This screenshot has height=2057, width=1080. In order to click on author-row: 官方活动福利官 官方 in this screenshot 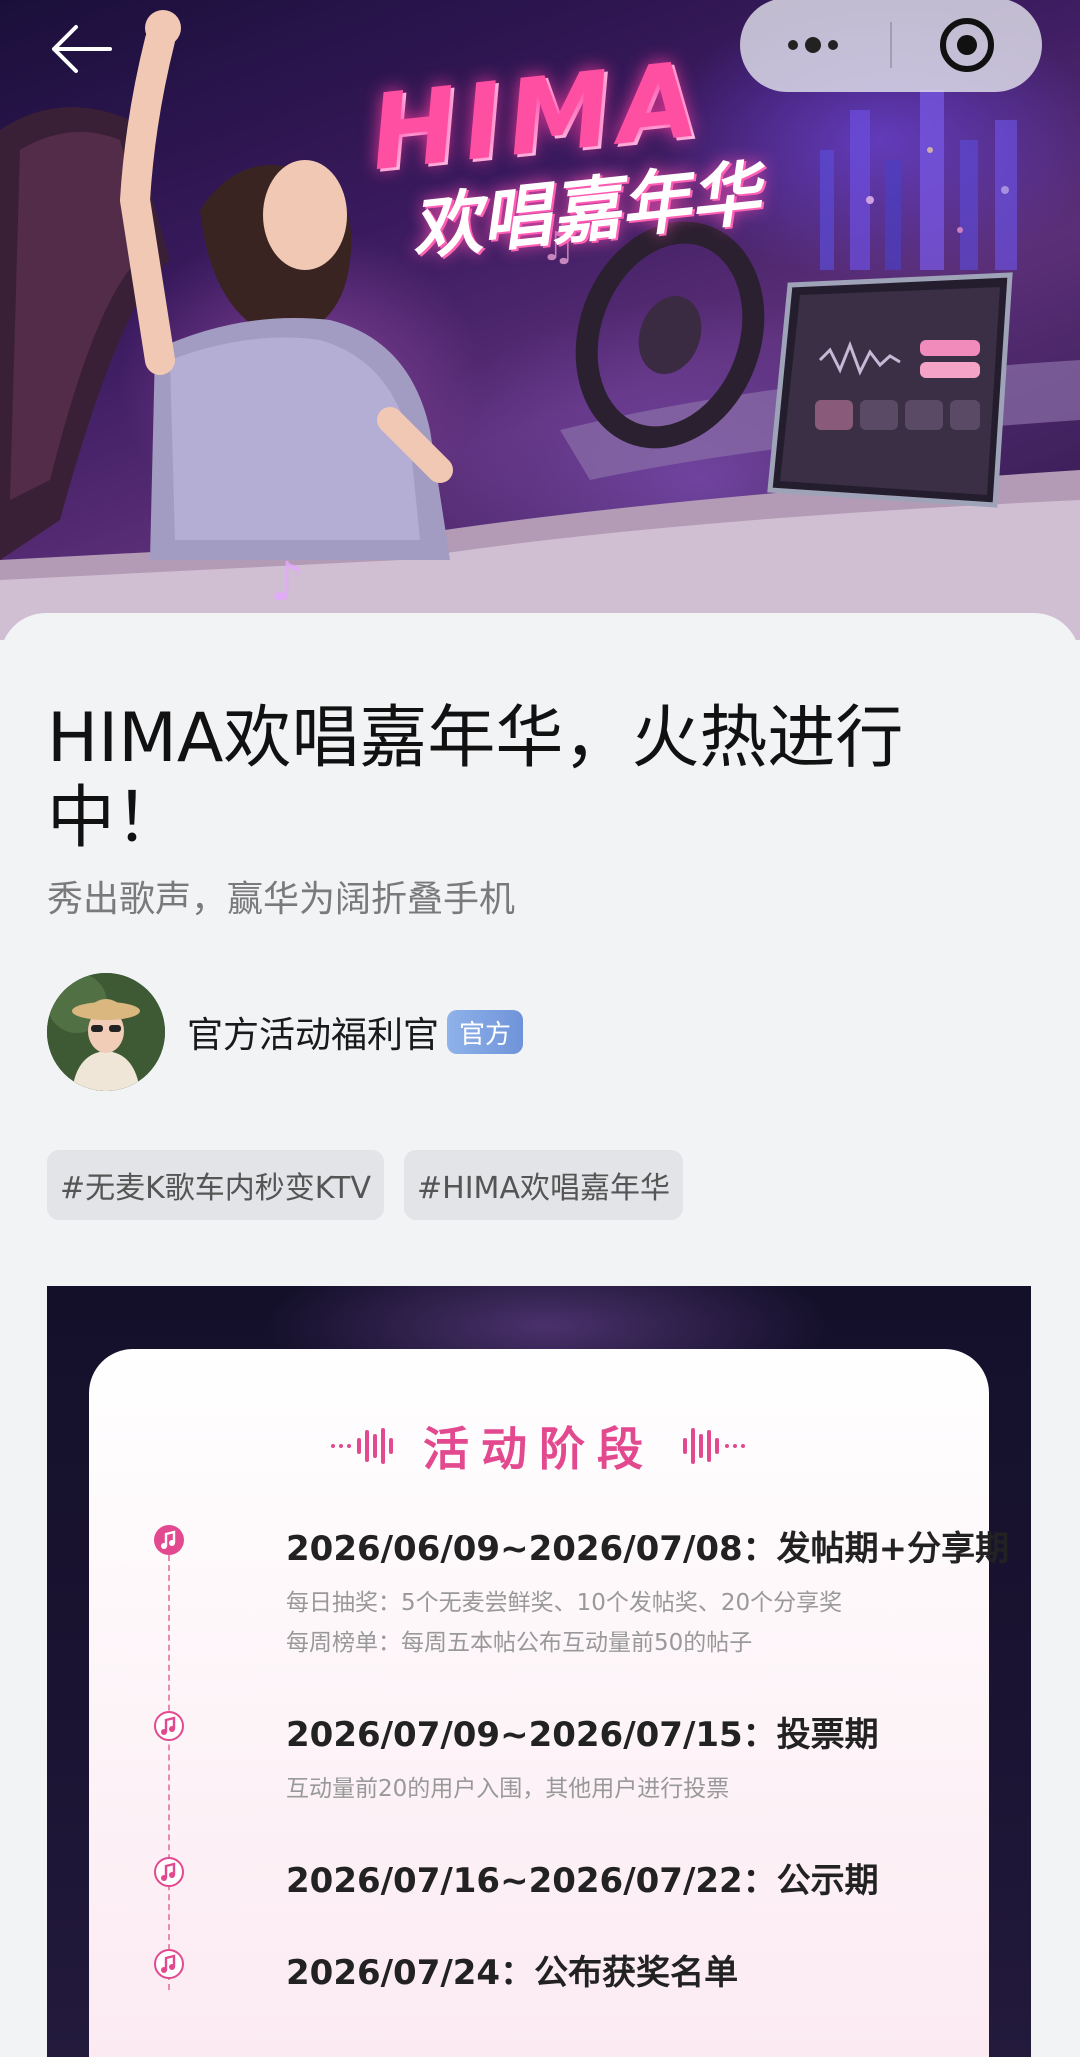, I will do `click(285, 1032)`.